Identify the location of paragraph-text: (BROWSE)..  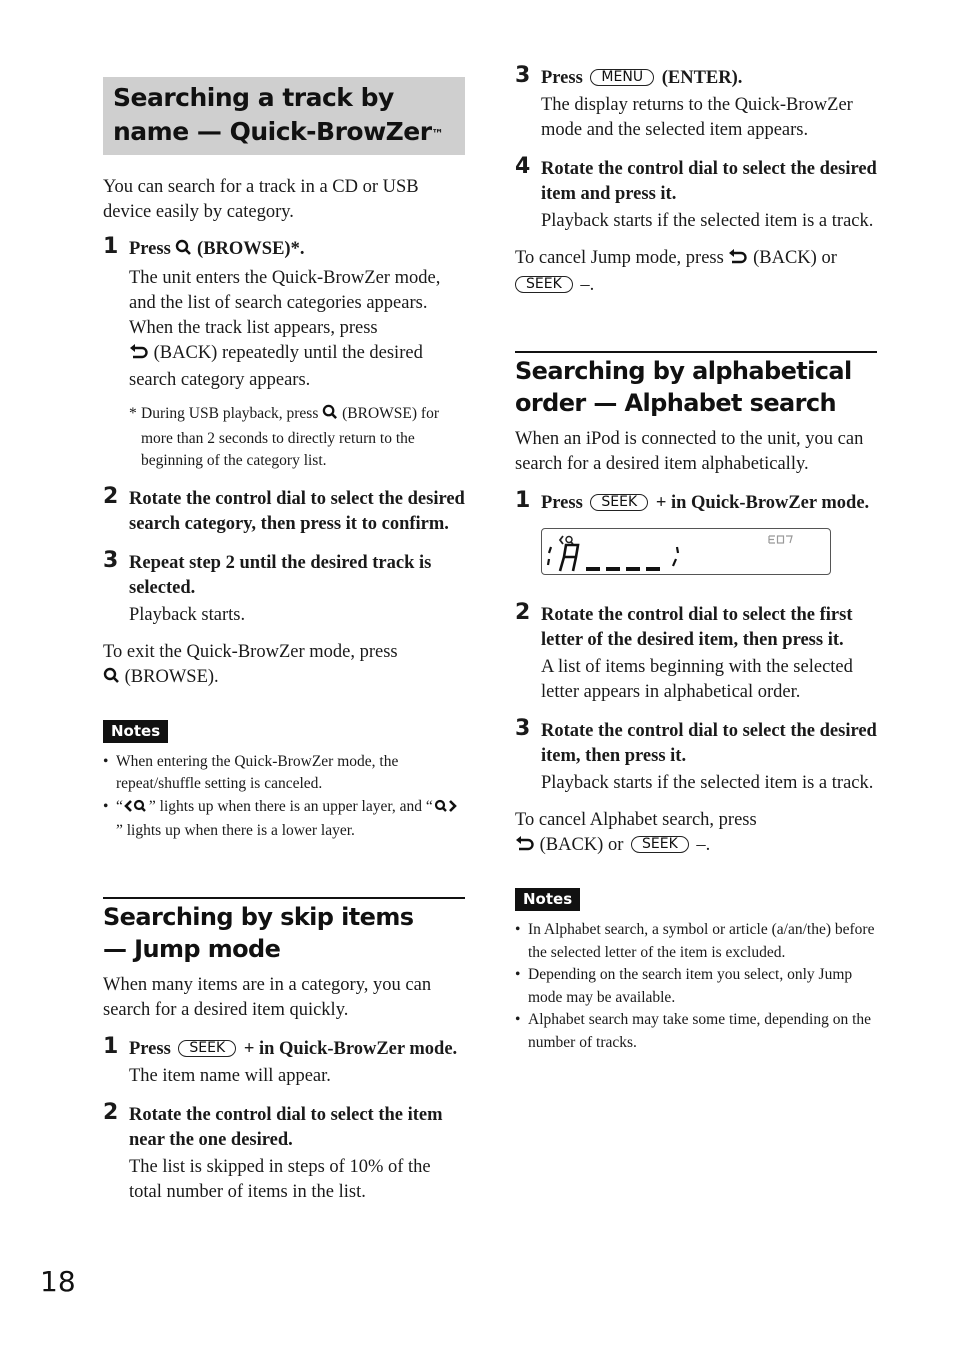
(171, 676).